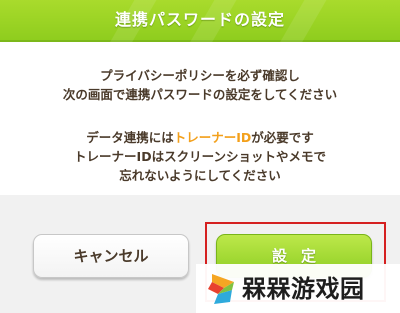 The height and width of the screenshot is (313, 400). I want to click on watermark-text: 槑槑游戏园, so click(303, 289).